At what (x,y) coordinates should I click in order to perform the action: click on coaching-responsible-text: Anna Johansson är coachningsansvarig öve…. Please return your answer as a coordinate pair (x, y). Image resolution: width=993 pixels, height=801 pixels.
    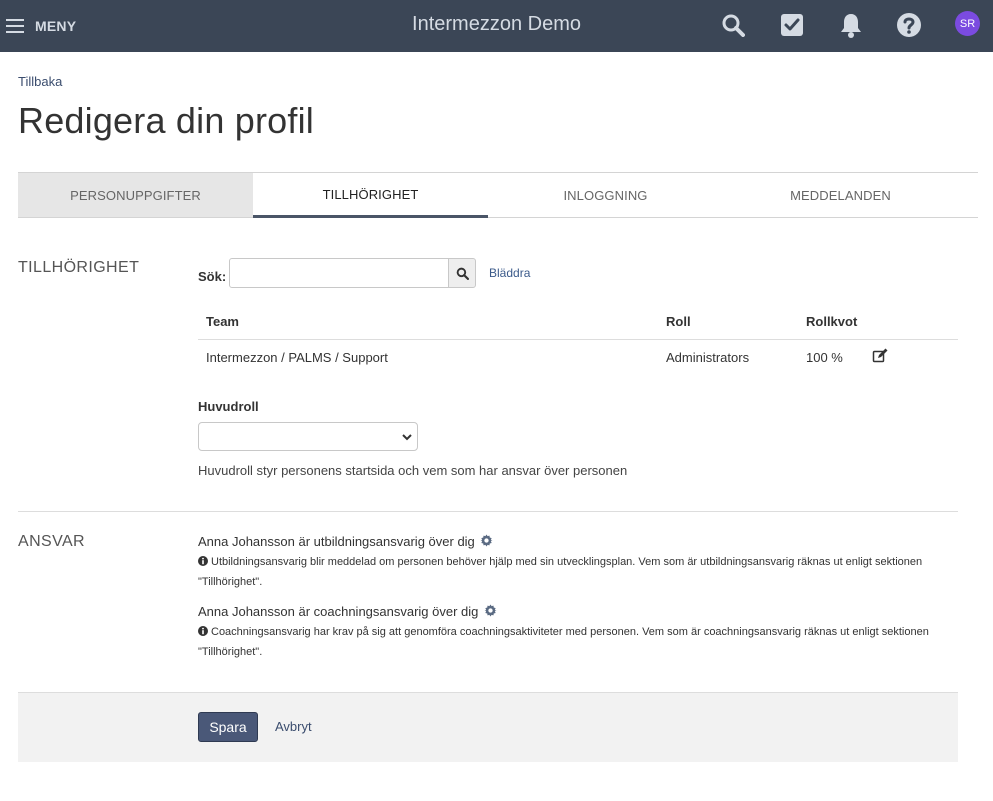
    Looking at the image, I should click on (338, 611).